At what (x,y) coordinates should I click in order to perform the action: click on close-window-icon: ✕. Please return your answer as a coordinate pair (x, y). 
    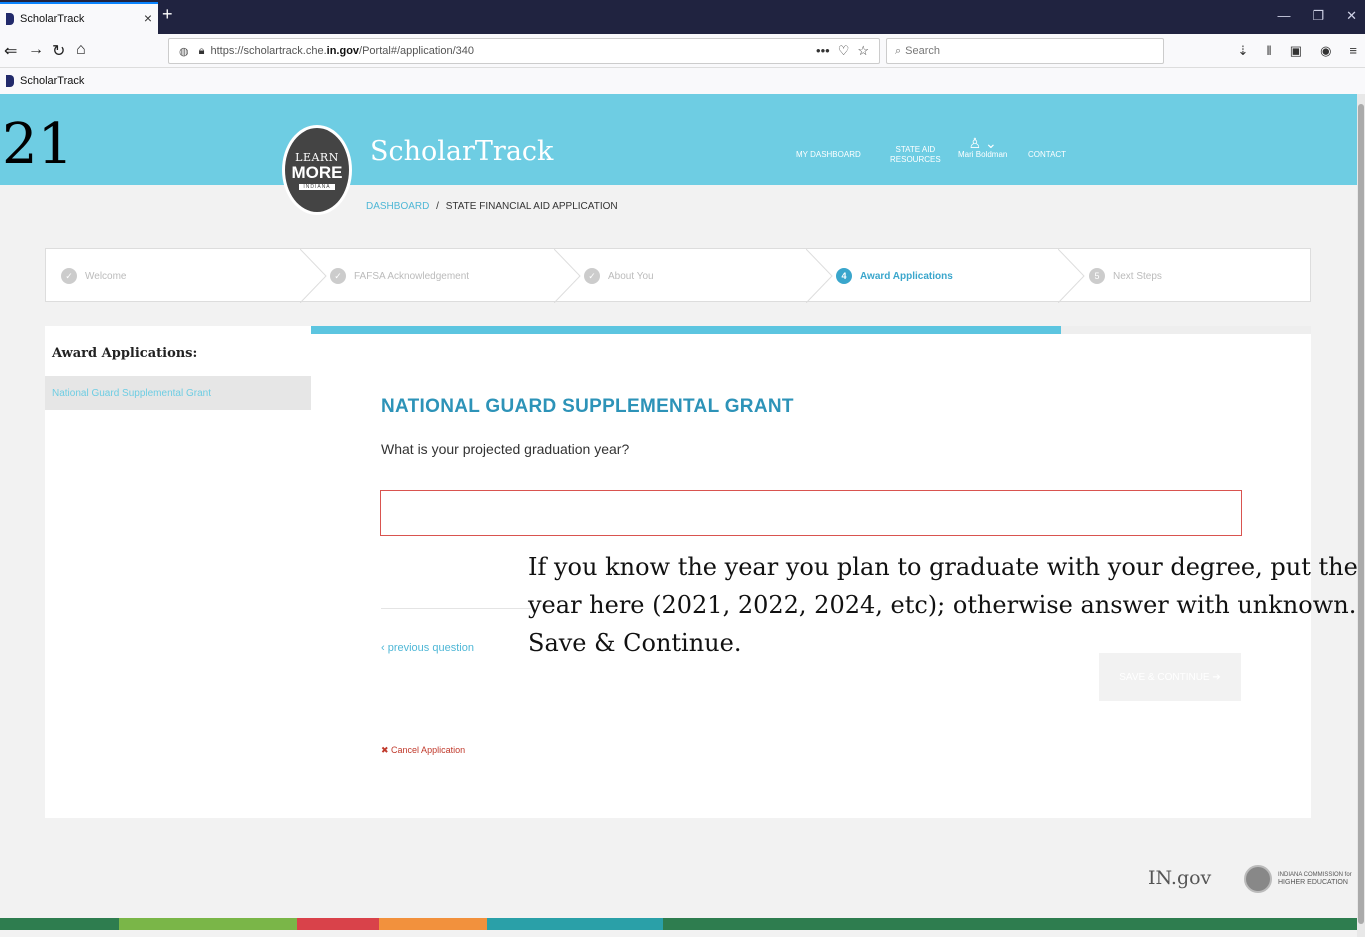
    Looking at the image, I should click on (1351, 16).